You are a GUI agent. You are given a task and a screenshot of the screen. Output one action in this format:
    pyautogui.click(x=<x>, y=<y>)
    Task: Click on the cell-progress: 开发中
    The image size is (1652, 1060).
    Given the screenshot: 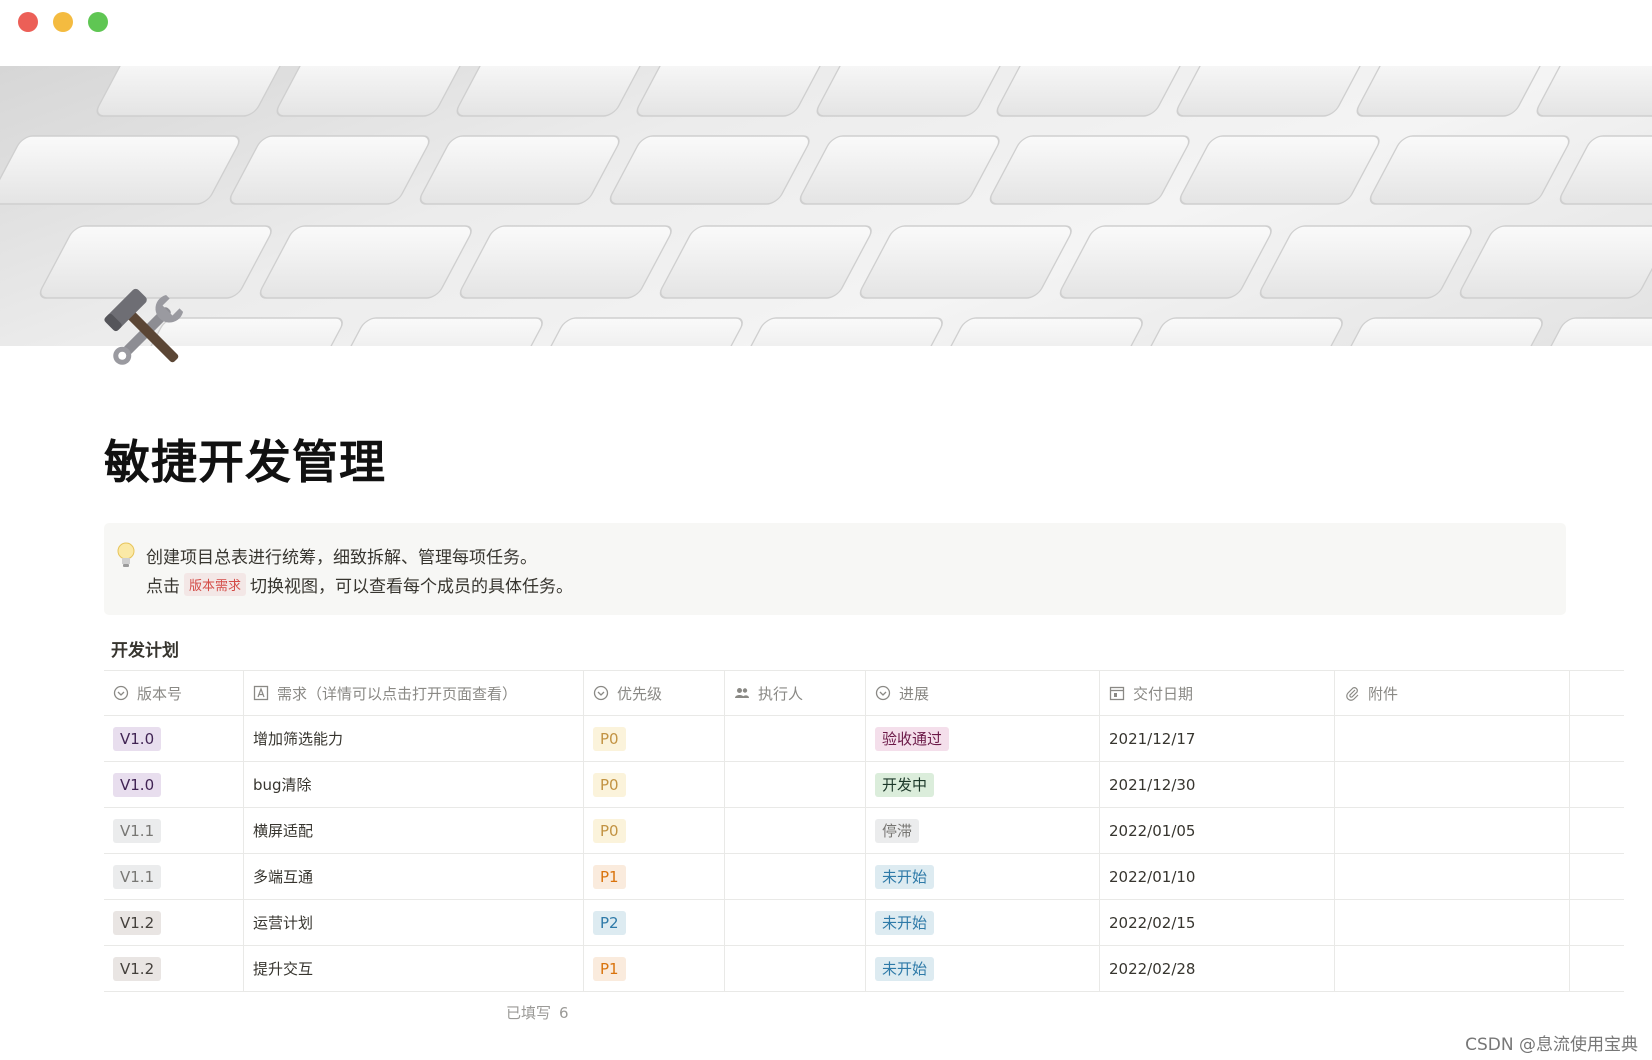 What is the action you would take?
    pyautogui.click(x=983, y=784)
    